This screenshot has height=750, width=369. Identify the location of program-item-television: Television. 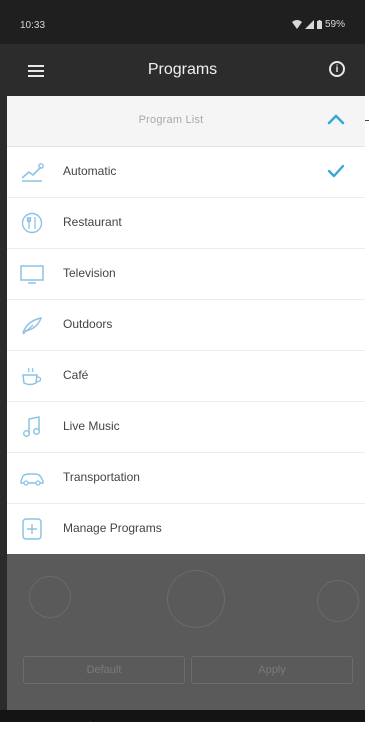
(186, 274).